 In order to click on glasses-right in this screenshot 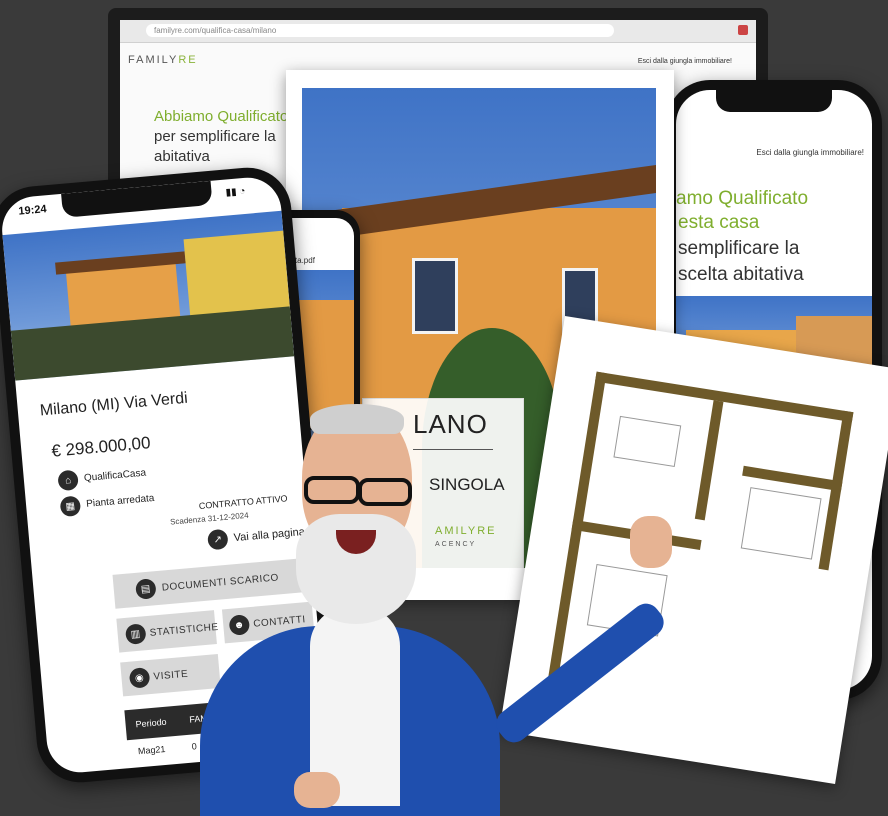, I will do `click(385, 492)`.